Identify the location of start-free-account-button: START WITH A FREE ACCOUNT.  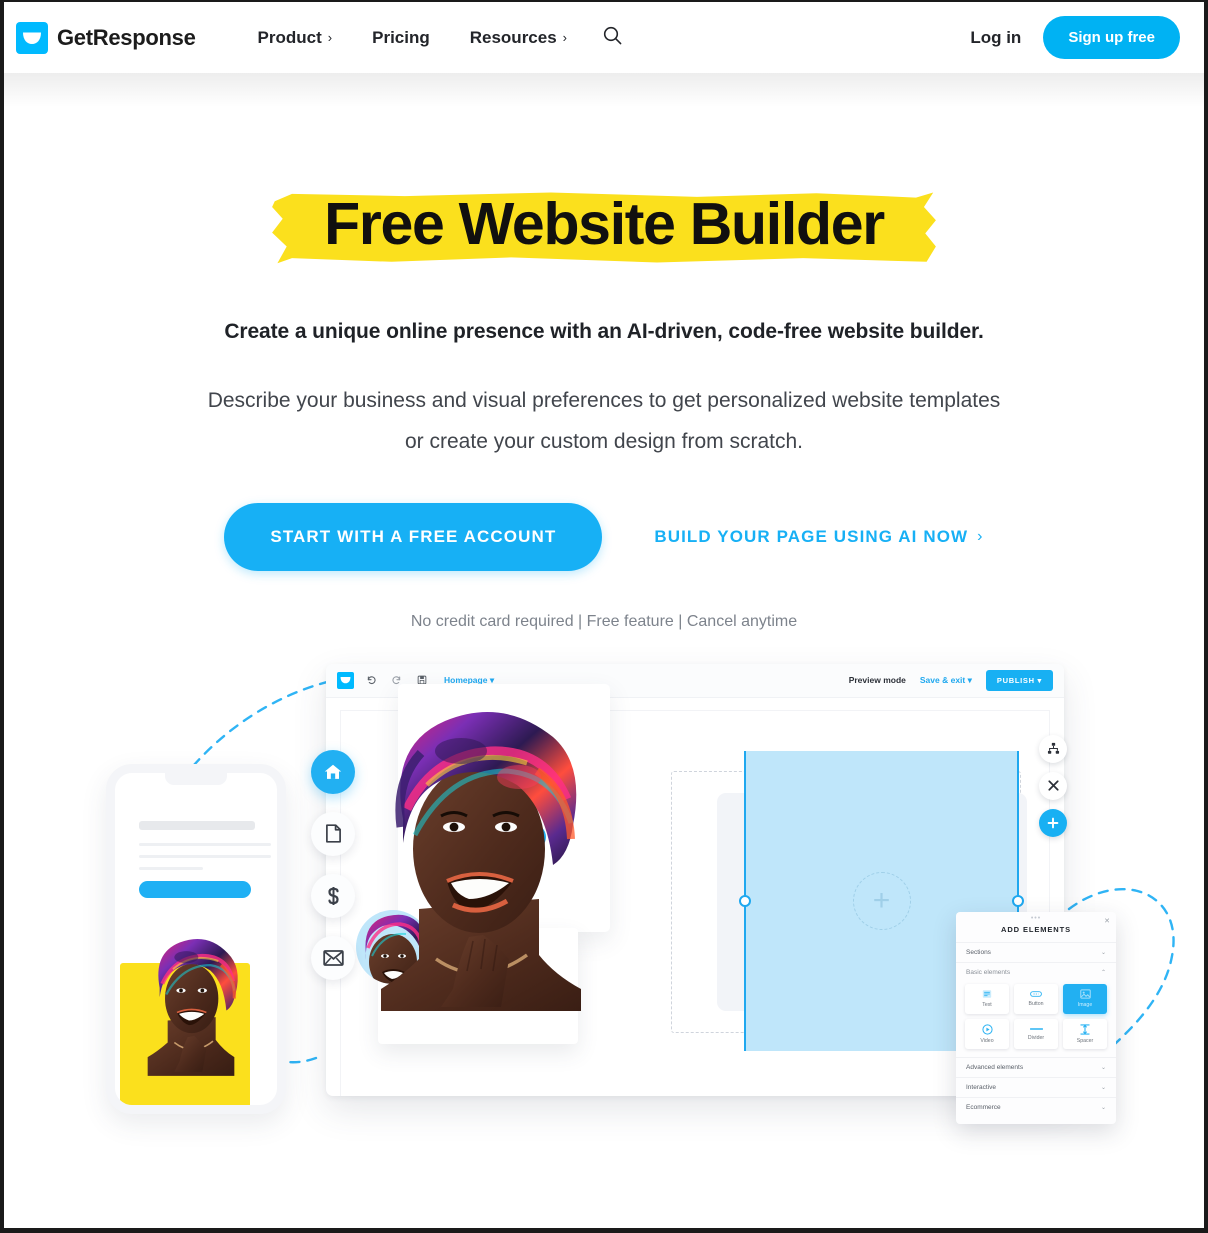
(413, 536).